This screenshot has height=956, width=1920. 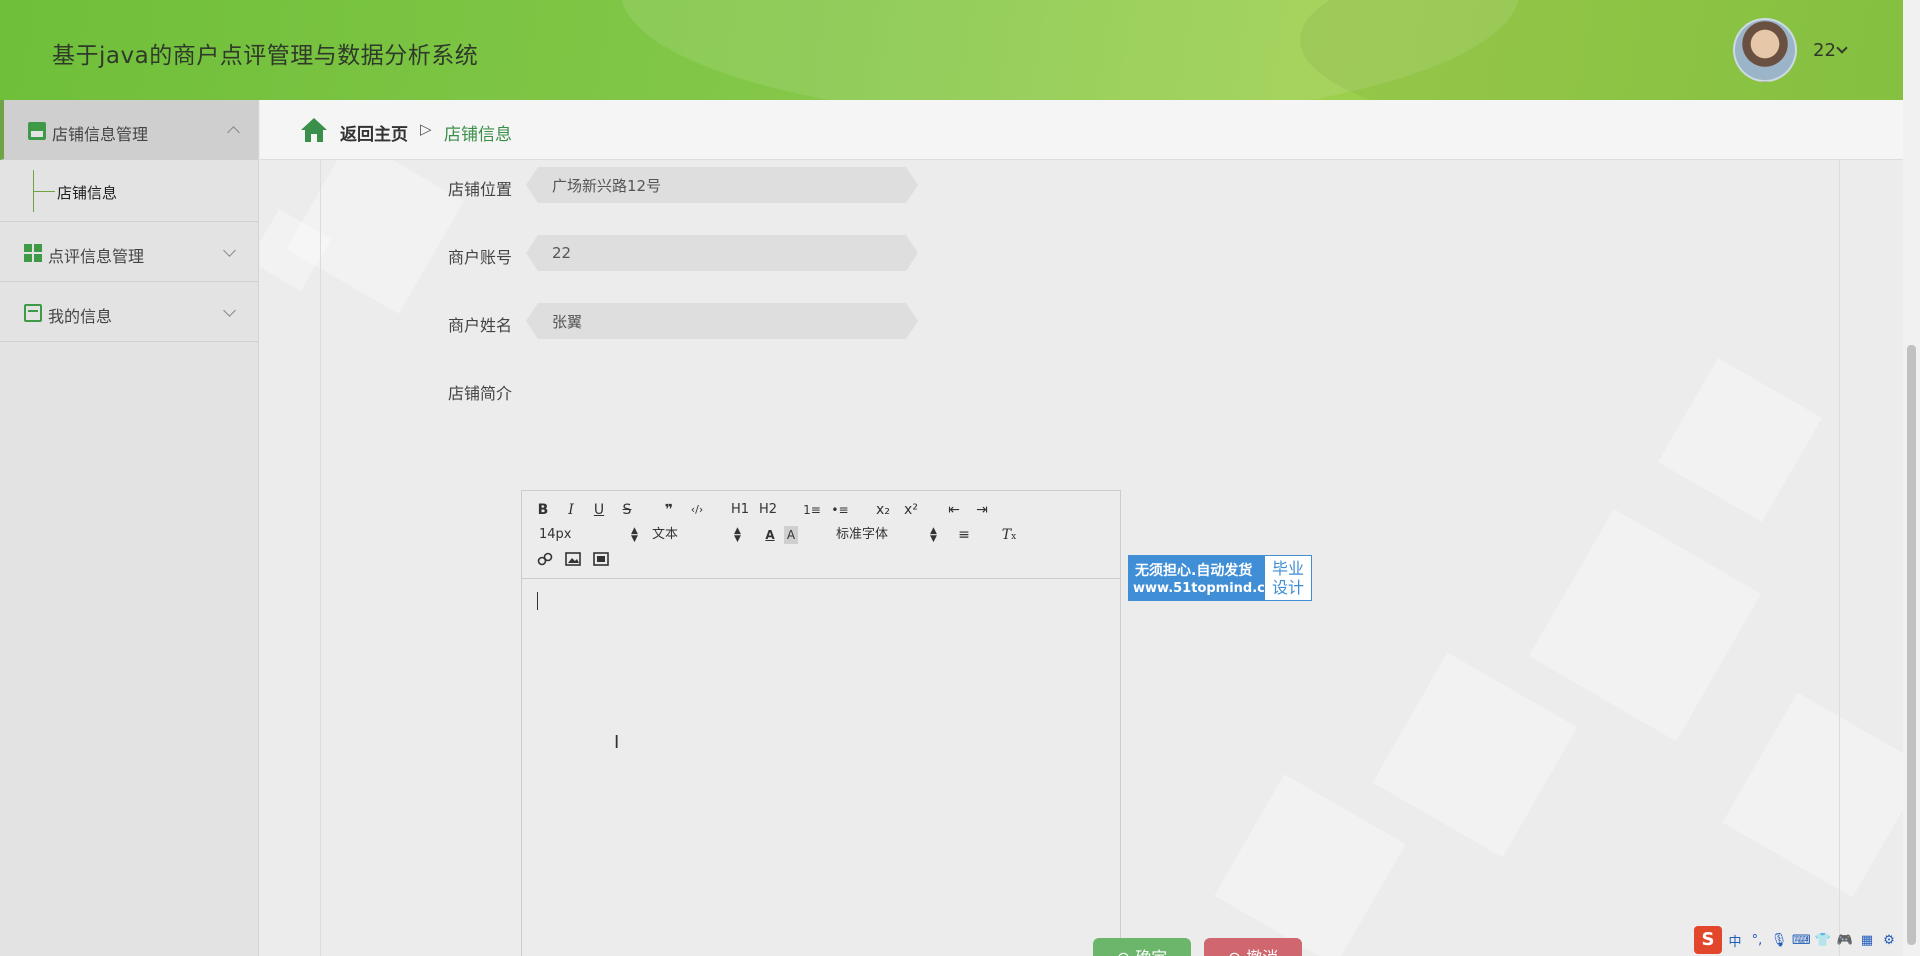 I want to click on cancel-button: ⊙ 撤消, so click(x=1253, y=947).